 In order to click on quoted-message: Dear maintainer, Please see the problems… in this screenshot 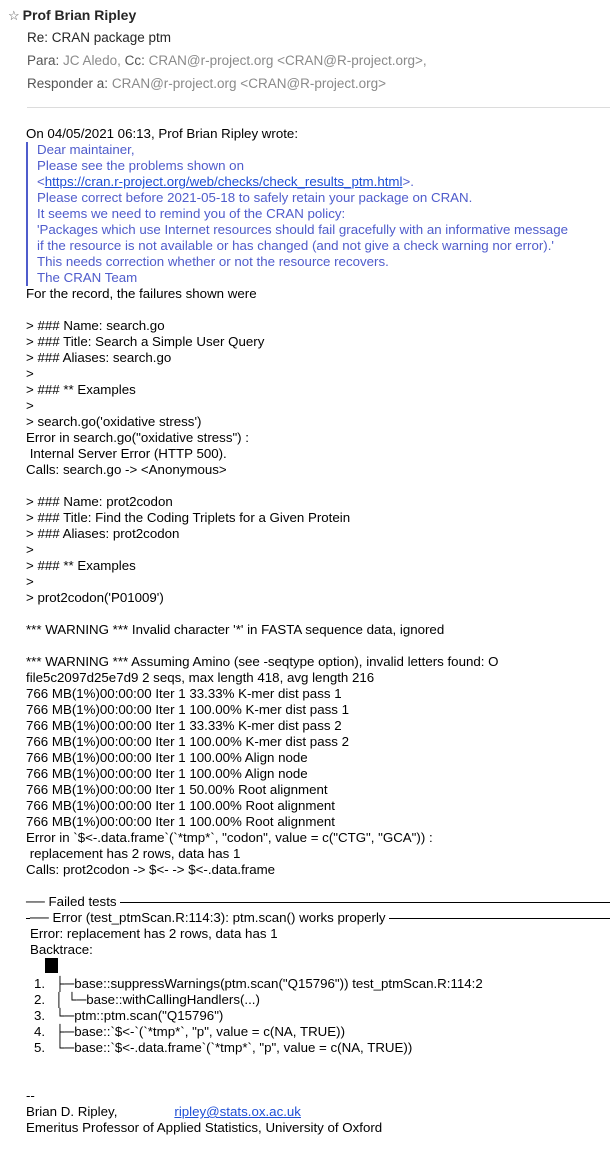, I will do `click(318, 214)`.